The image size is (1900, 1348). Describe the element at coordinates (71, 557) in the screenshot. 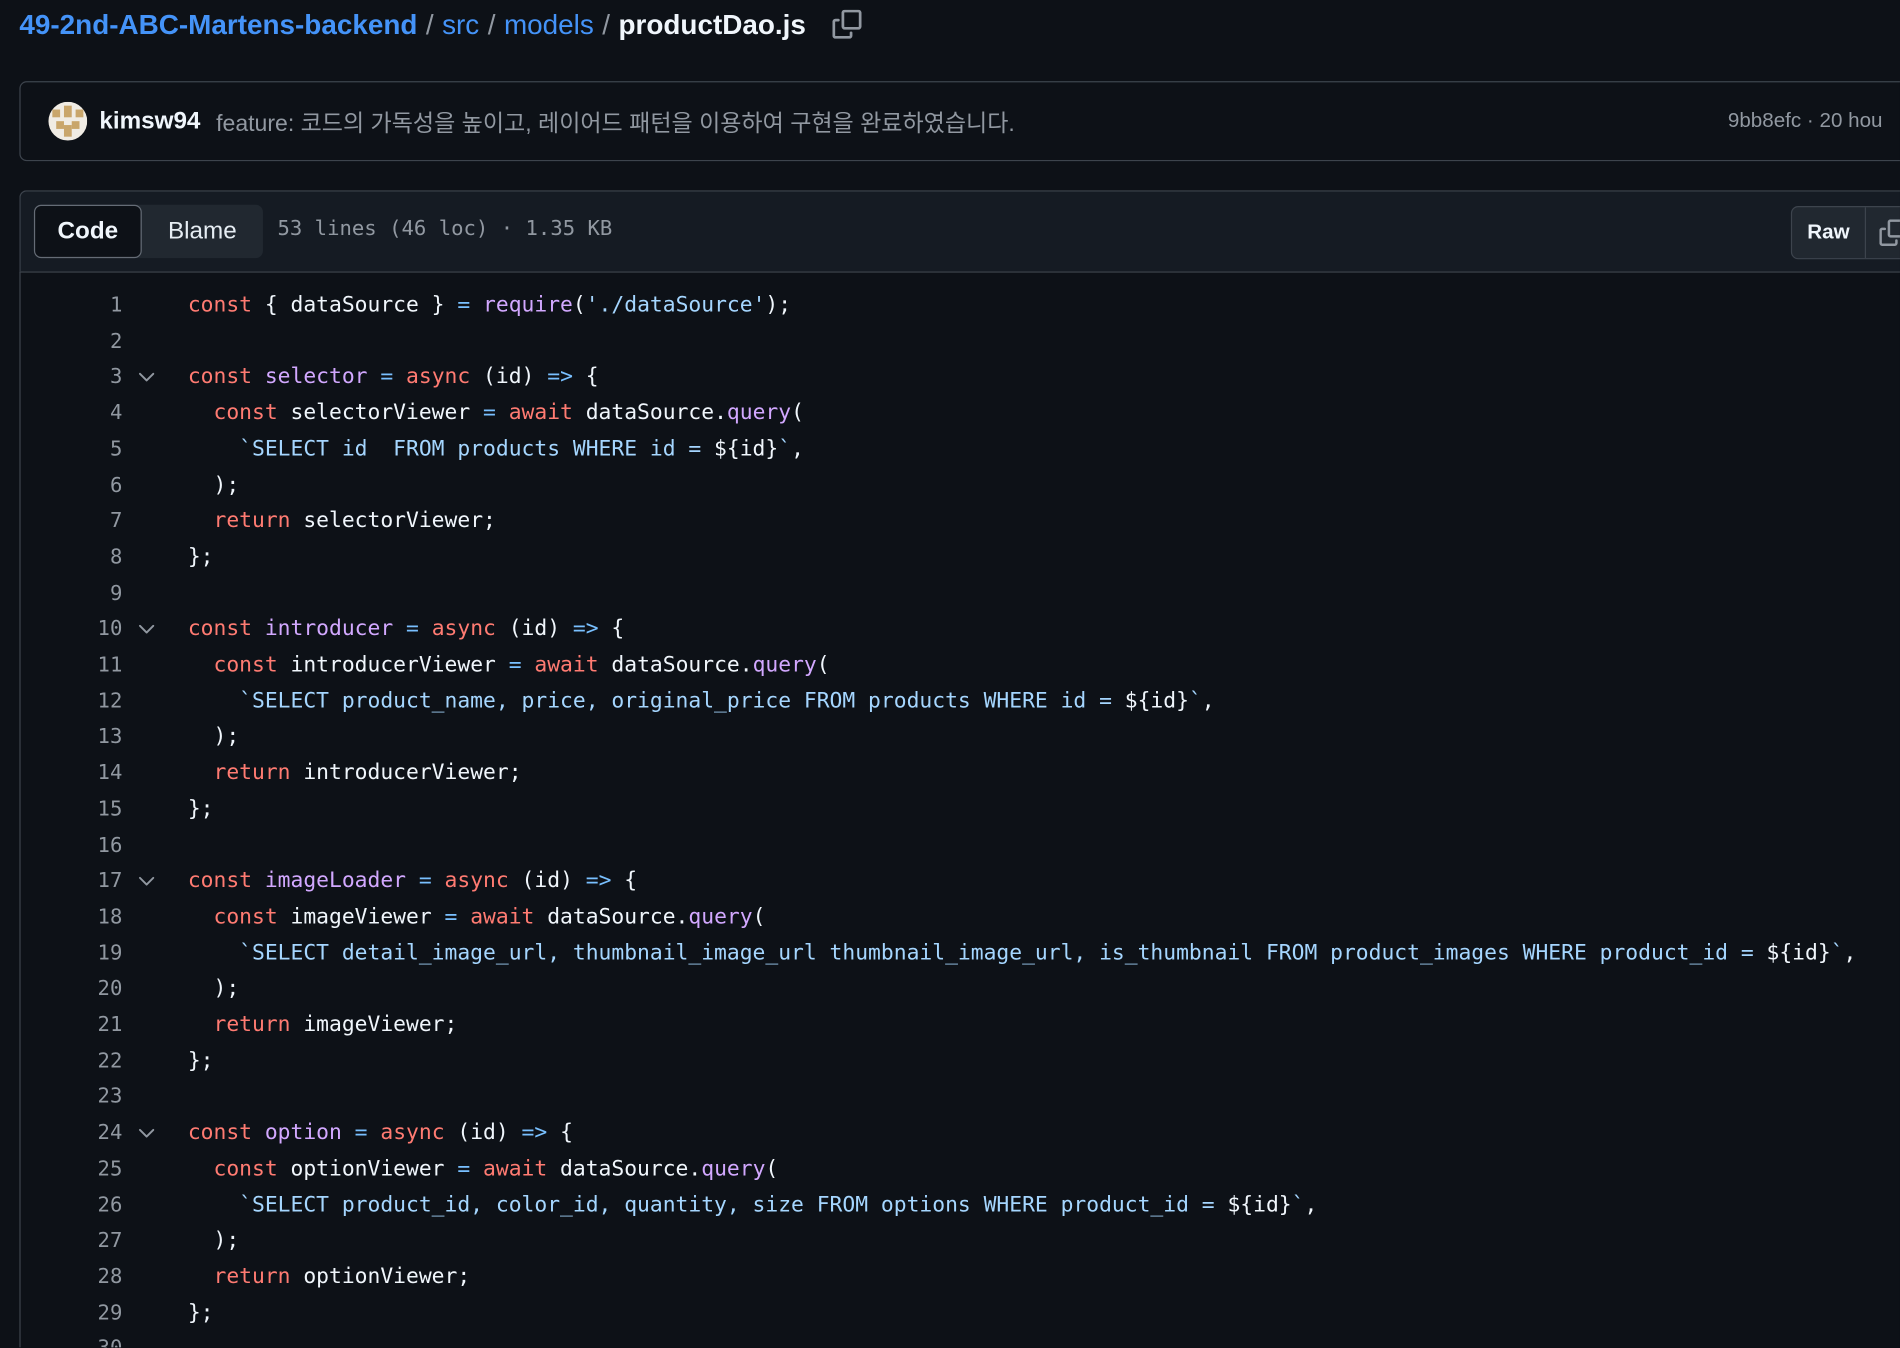

I see `line-number: 8` at that location.